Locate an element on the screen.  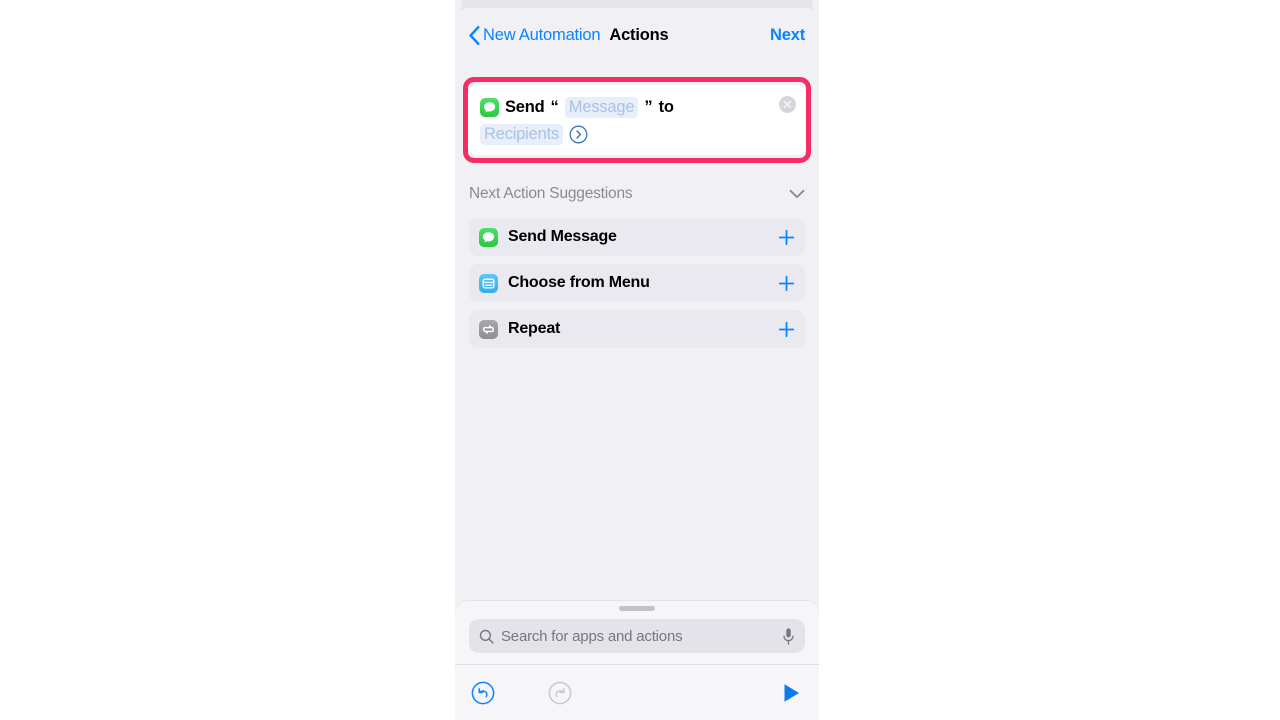
back-button-label: New Automation is located at coordinates (542, 34).